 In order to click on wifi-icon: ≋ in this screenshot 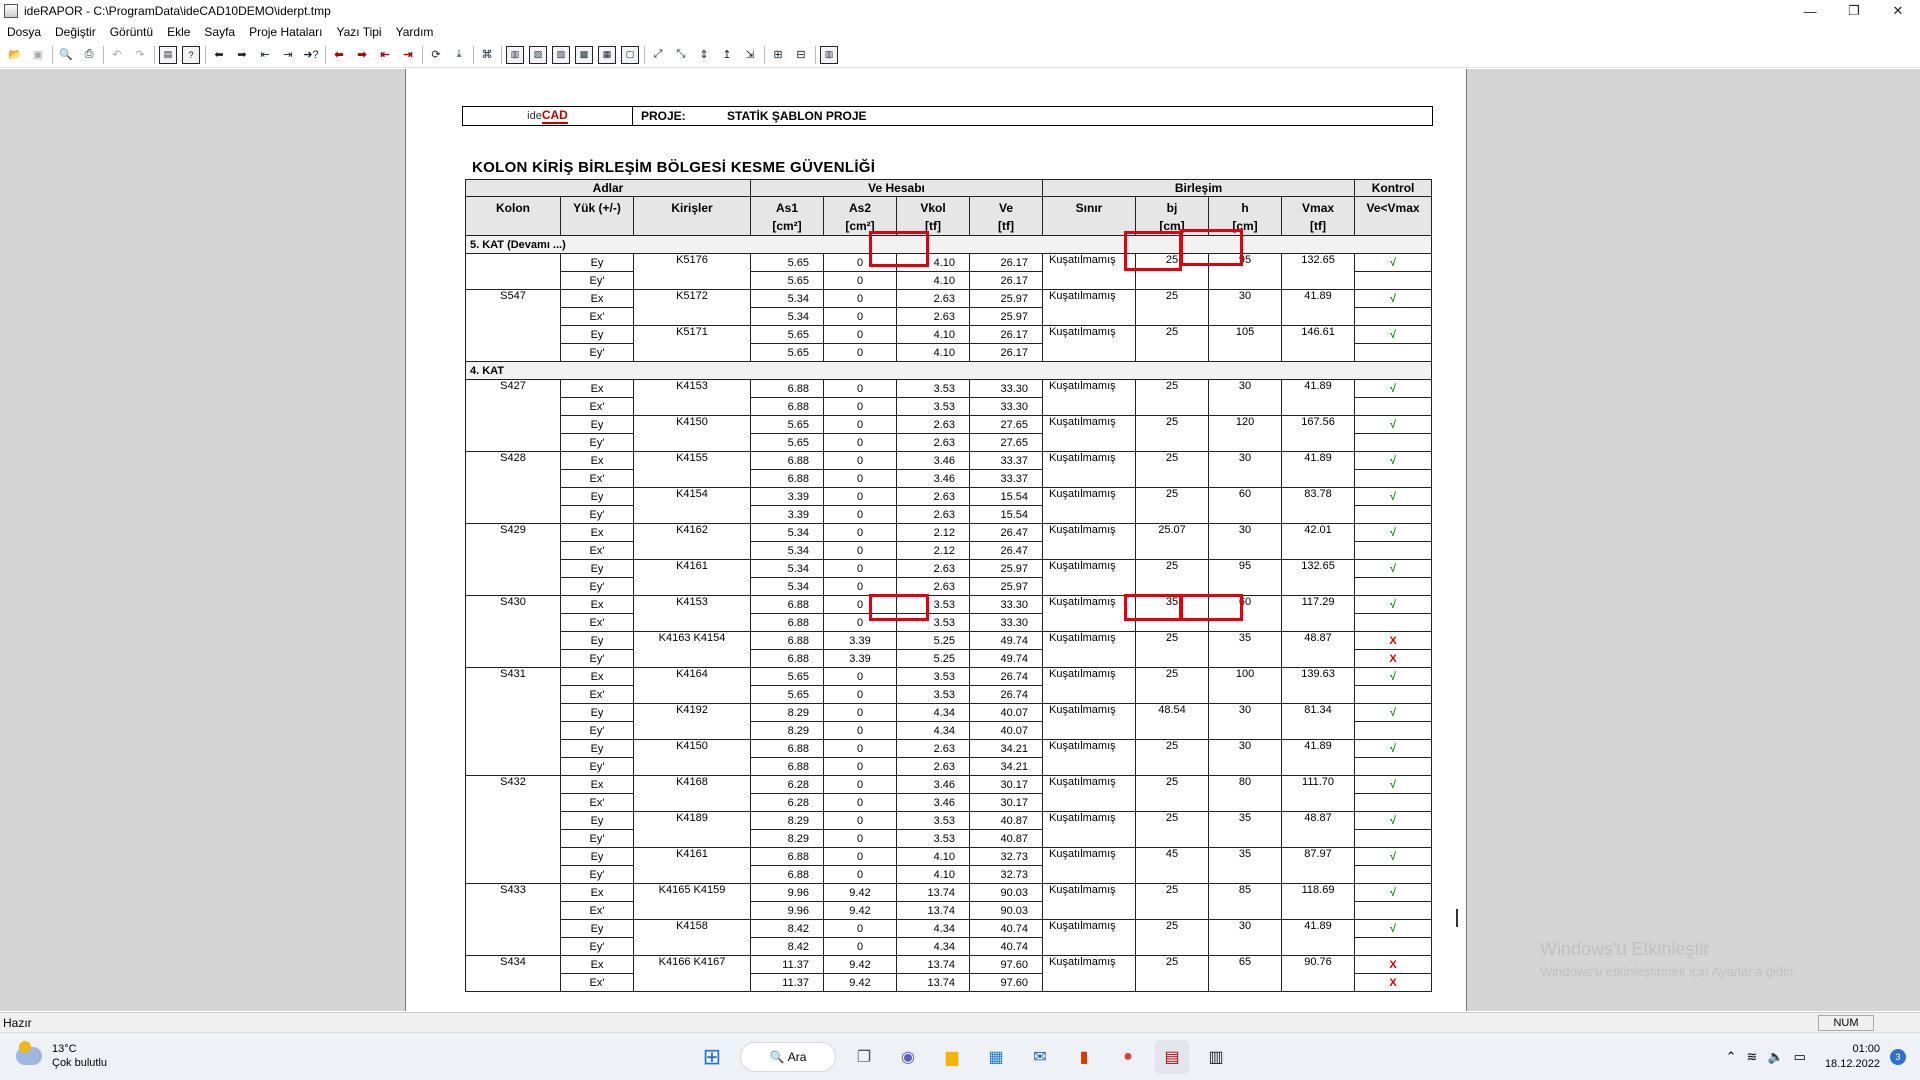, I will do `click(1752, 1057)`.